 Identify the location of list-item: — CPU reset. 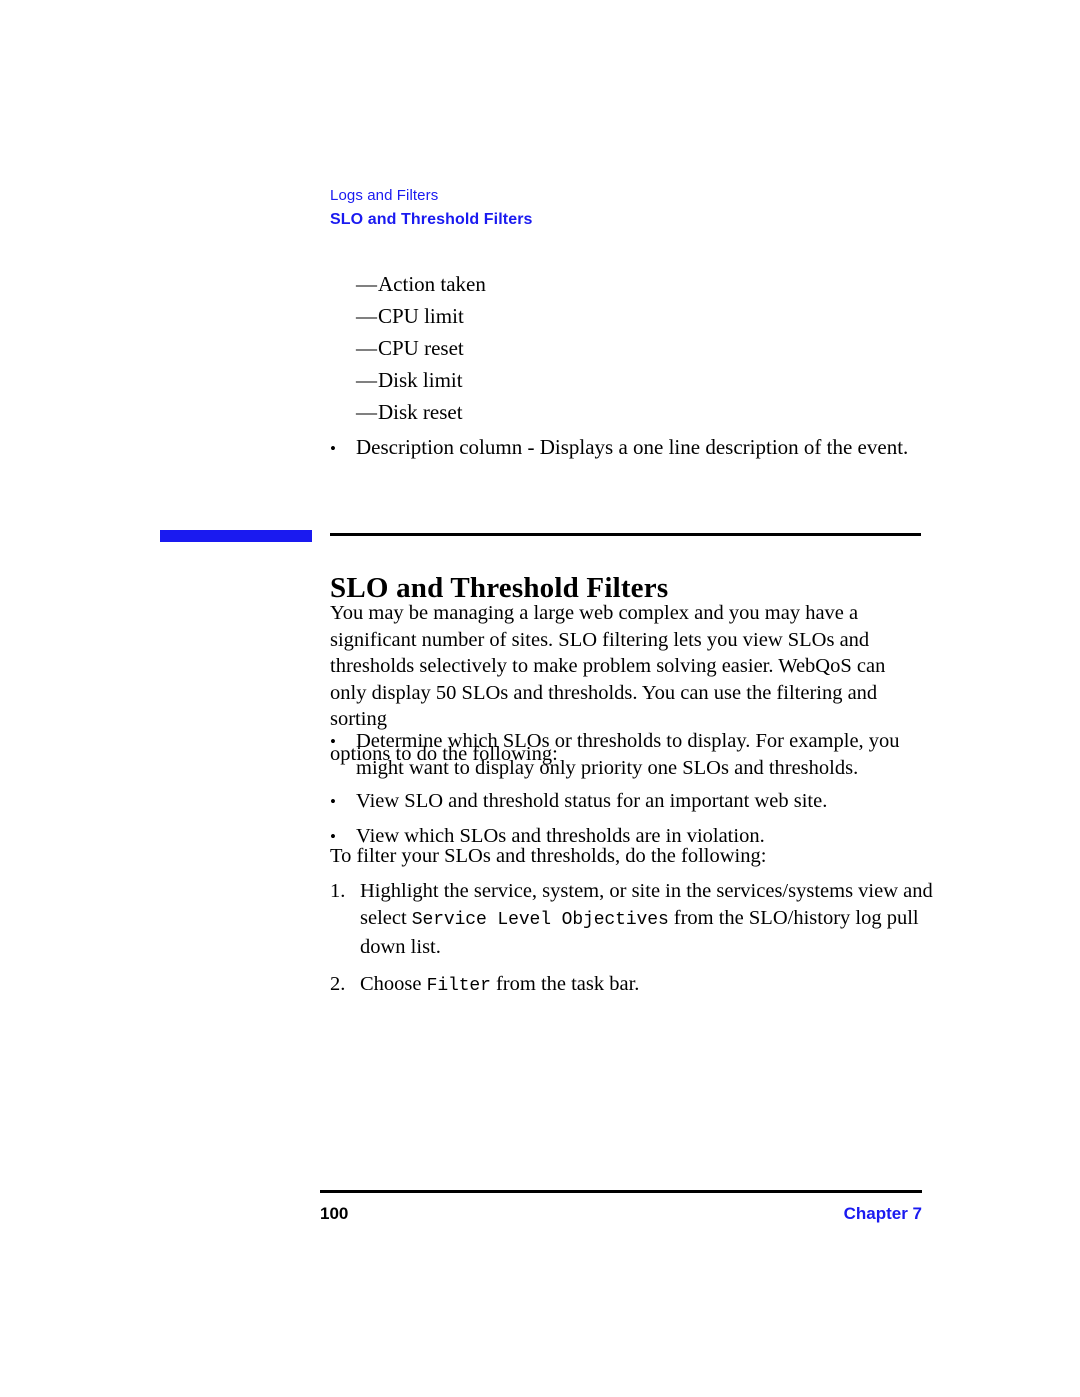
(630, 348).